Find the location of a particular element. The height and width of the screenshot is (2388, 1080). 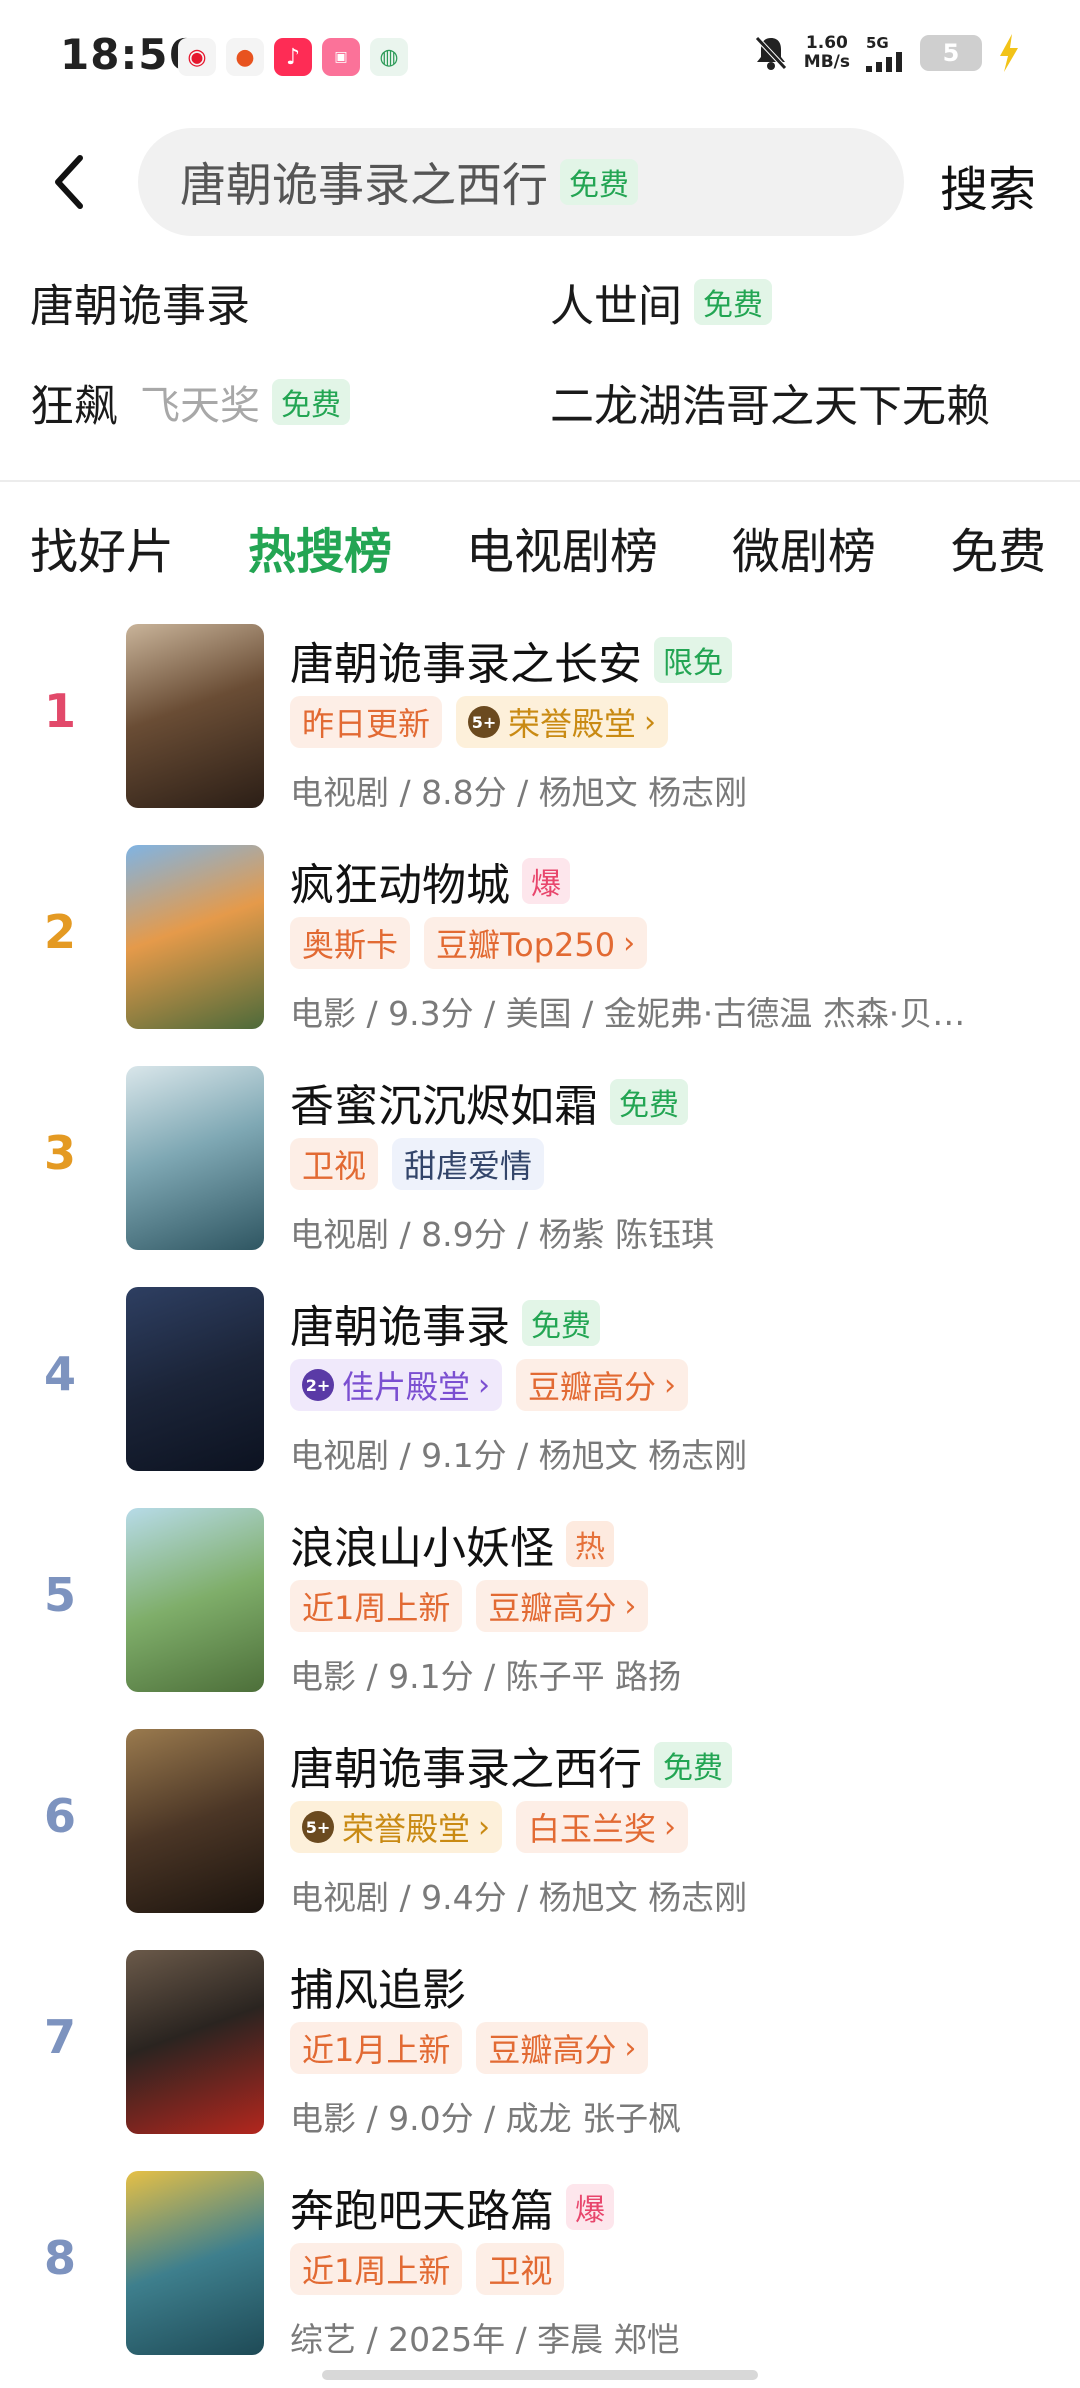

item-meta: 电视剧 / 8.9分 / 杨紫 陈钰琪 is located at coordinates (502, 1234).